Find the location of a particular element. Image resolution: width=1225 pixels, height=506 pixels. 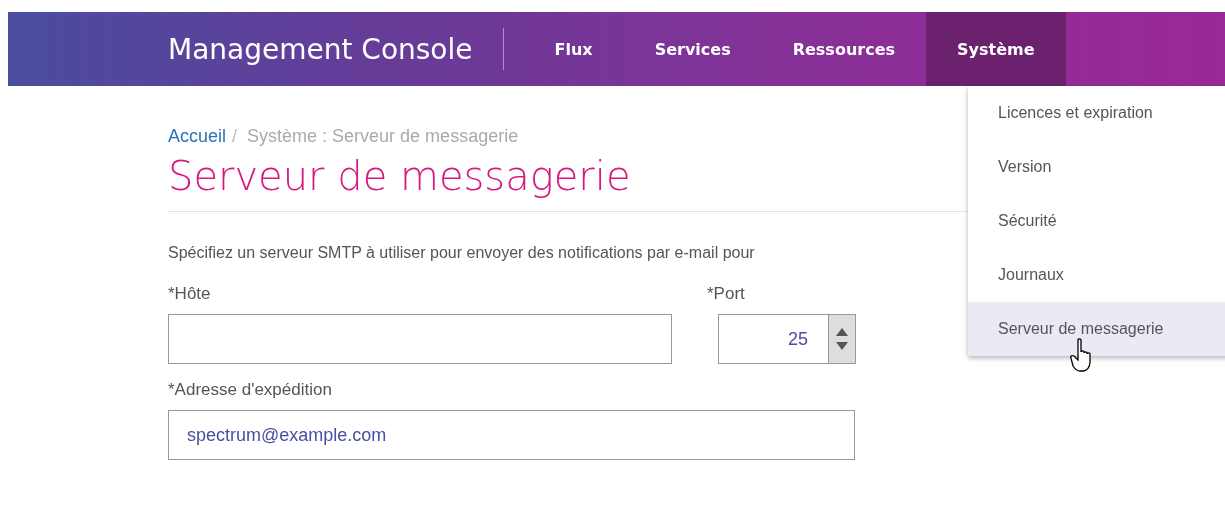

spin-down-icon is located at coordinates (842, 346).